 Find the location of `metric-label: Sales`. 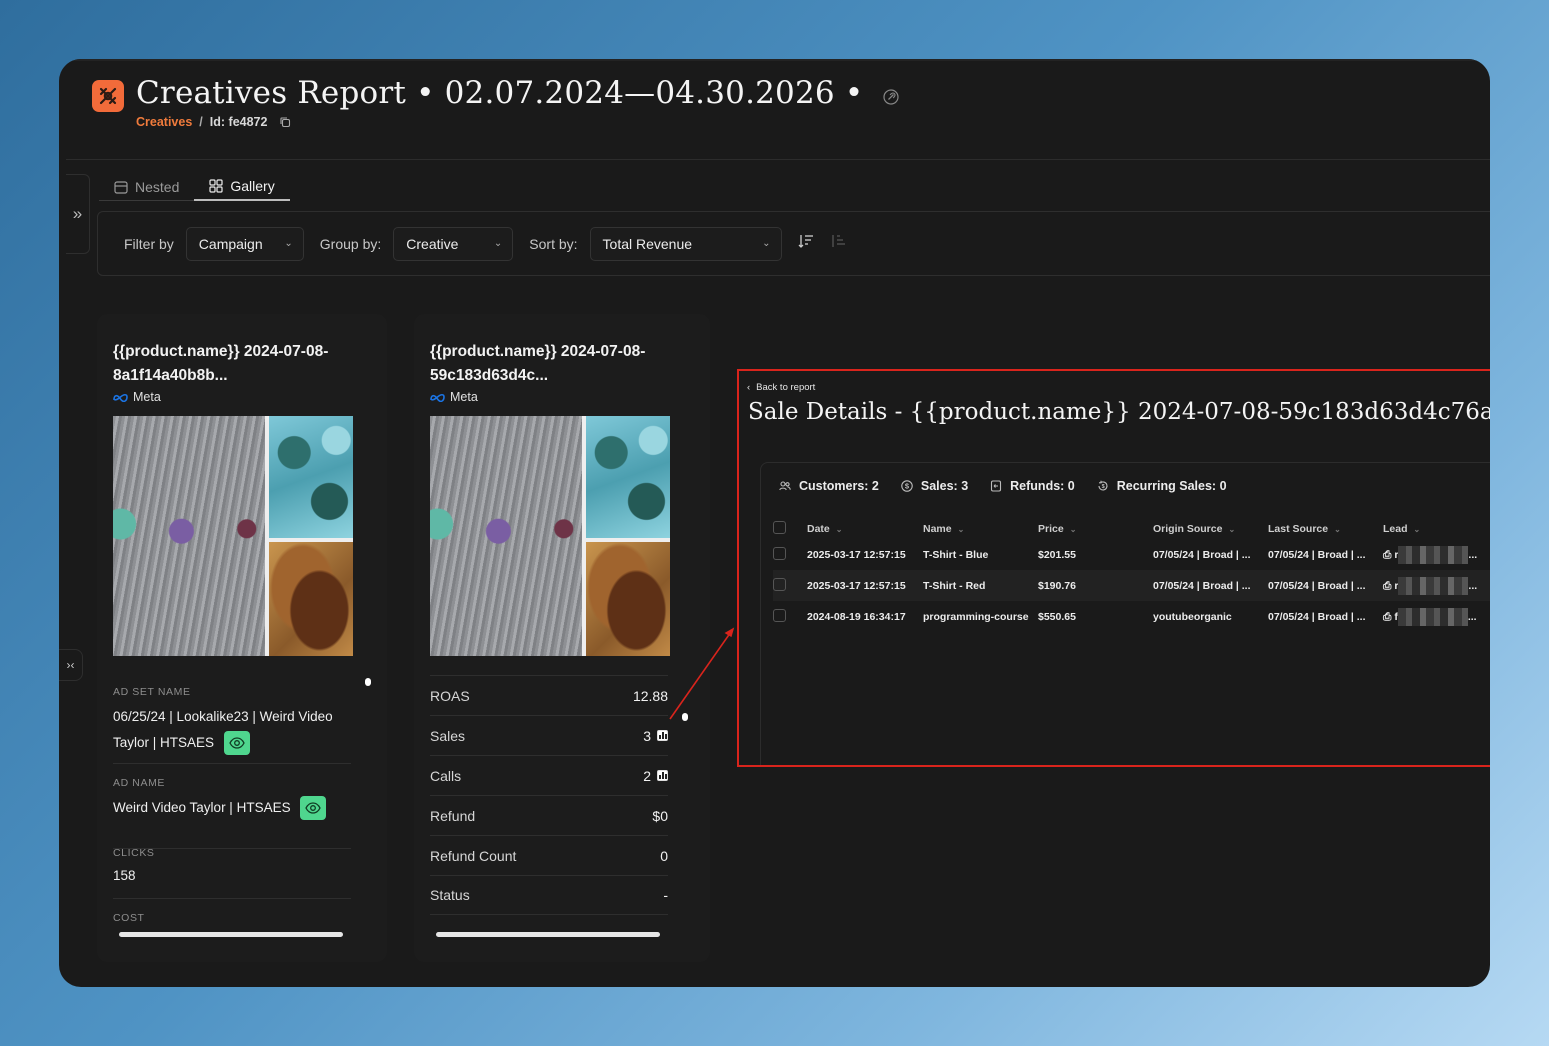

metric-label: Sales is located at coordinates (448, 735).